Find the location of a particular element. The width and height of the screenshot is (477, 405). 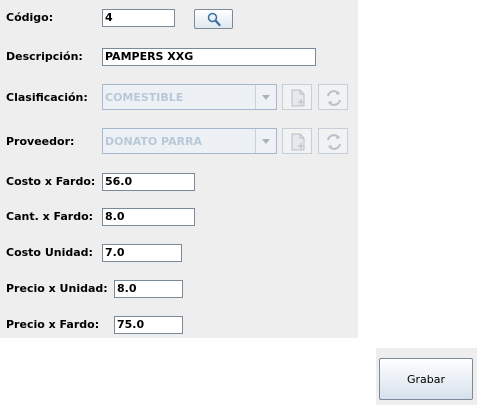

precio-unidad-label: Precio x Unidad: is located at coordinates (57, 288).